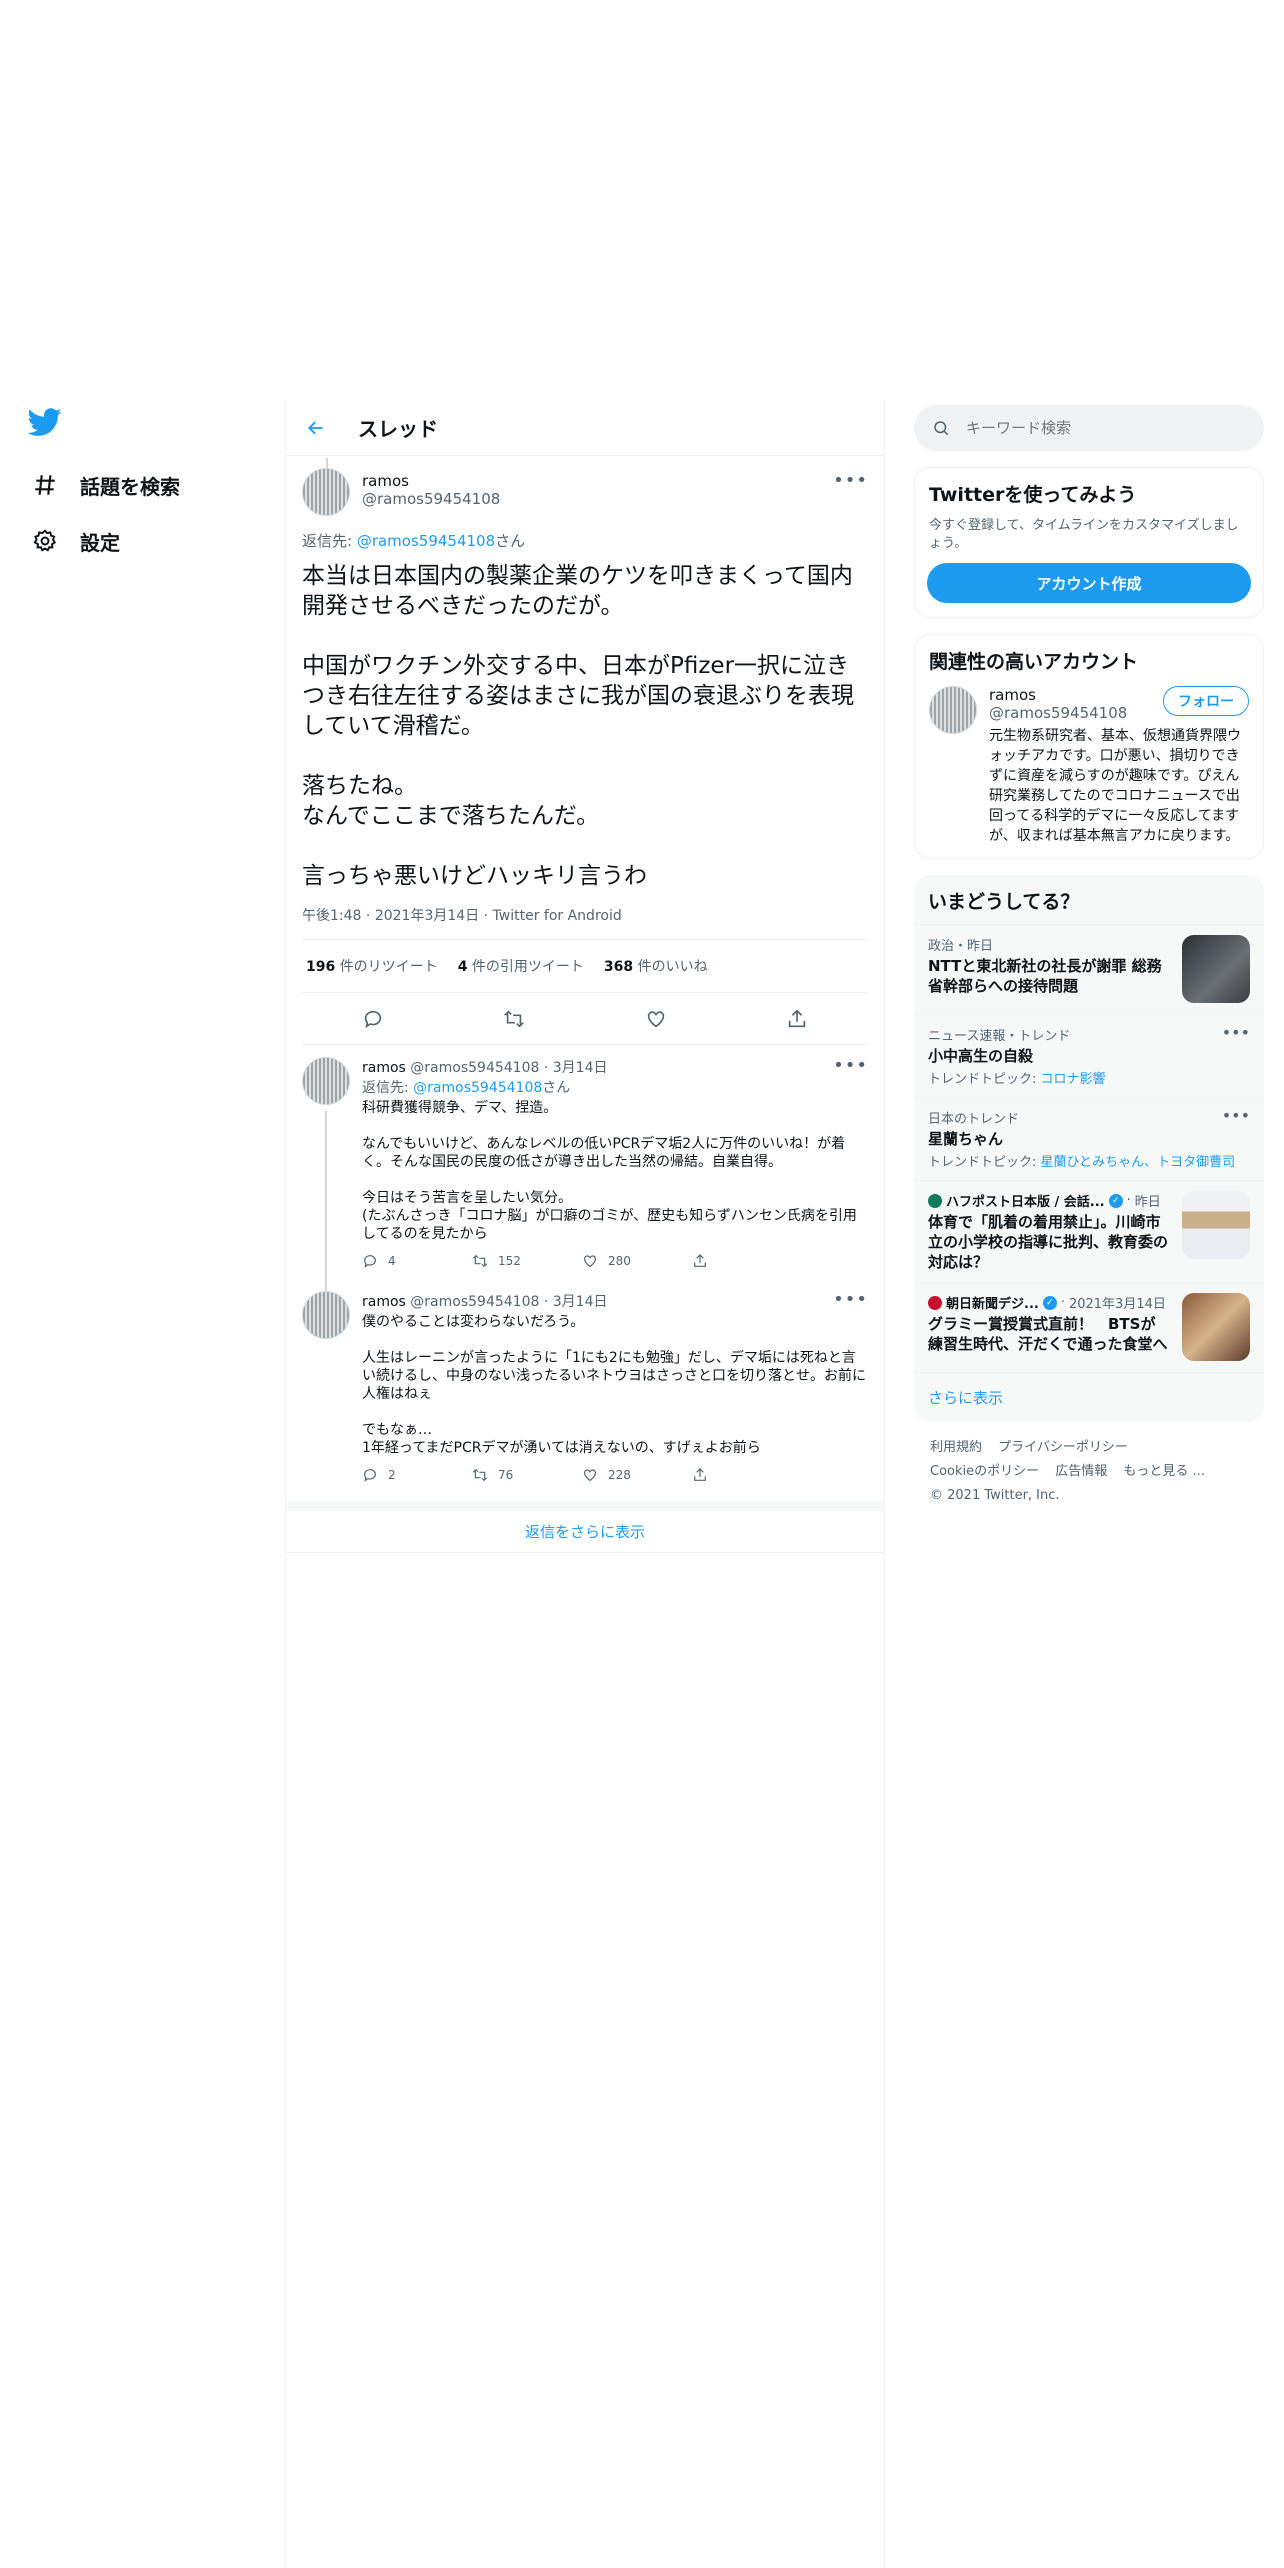 The image size is (1284, 2568). What do you see at coordinates (1004, 902) in the screenshot?
I see `trends-title: いまどうしてる？` at bounding box center [1004, 902].